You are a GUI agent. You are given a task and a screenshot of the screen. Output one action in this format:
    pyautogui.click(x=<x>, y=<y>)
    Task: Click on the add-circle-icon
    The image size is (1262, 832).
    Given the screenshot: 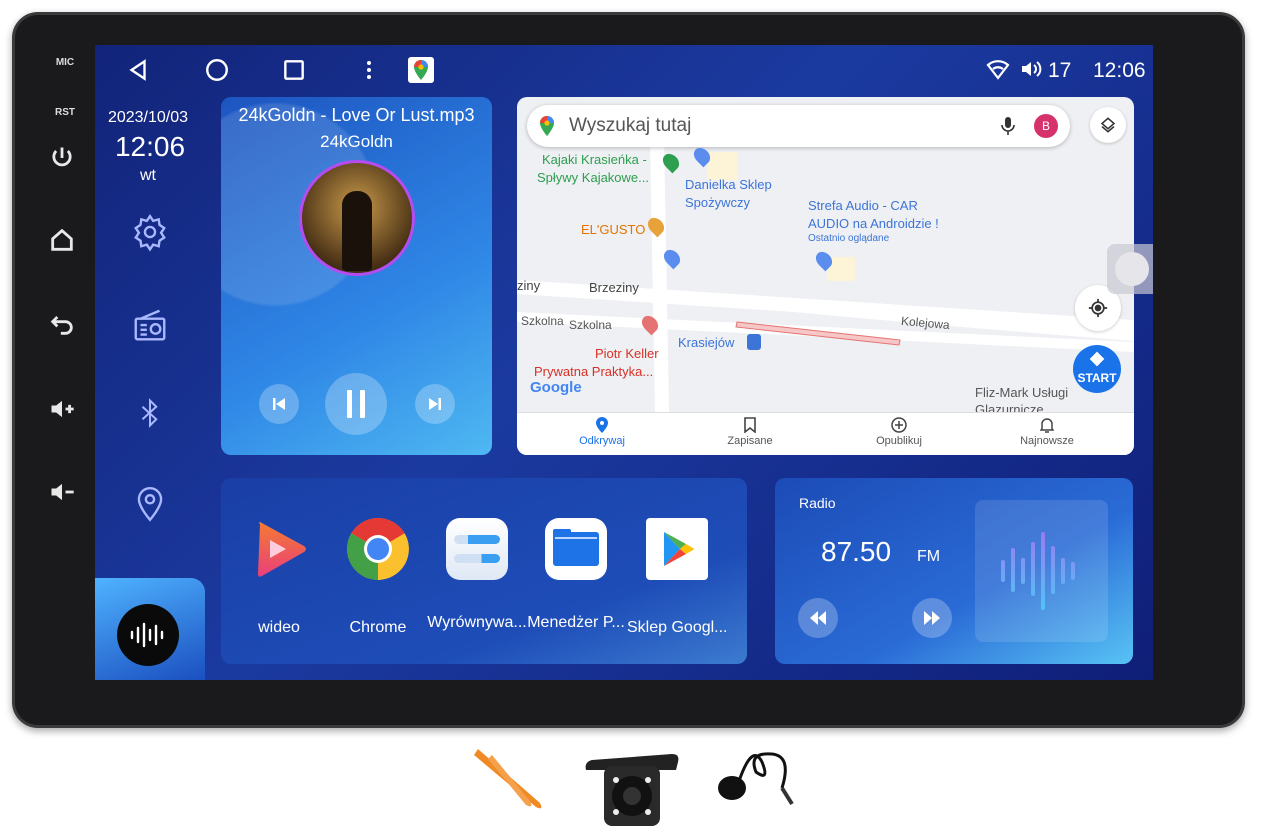 What is the action you would take?
    pyautogui.click(x=899, y=424)
    